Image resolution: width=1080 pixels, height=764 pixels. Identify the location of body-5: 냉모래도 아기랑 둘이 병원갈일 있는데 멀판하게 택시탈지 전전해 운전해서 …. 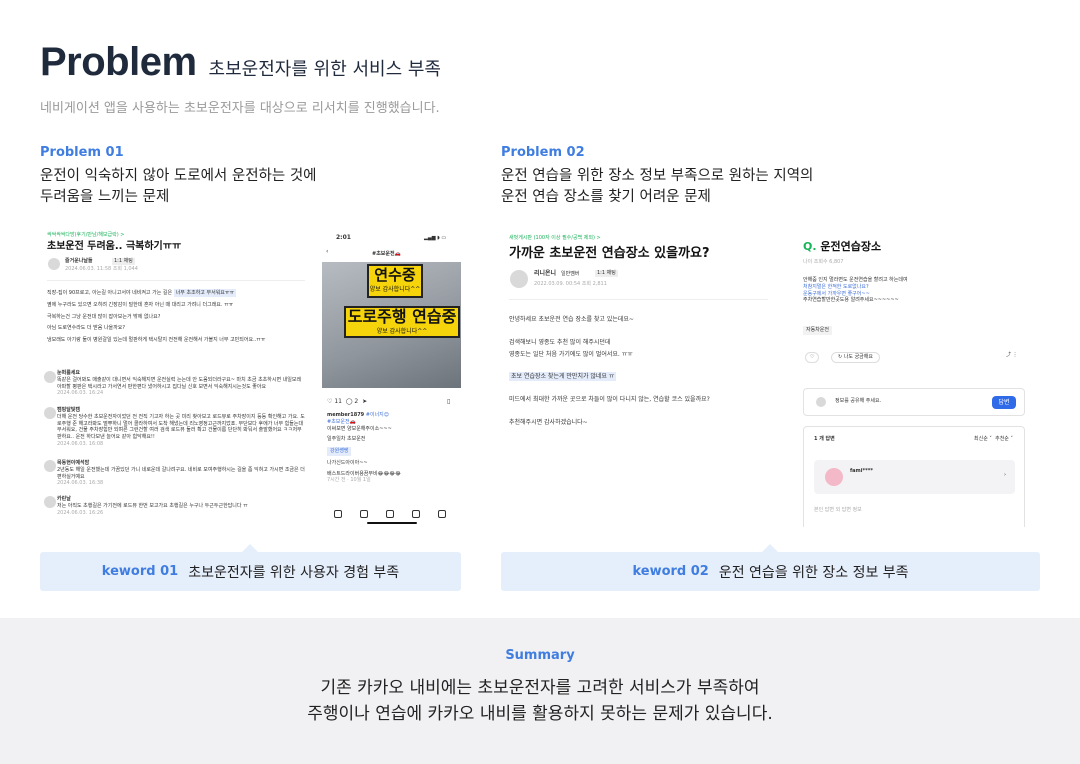
(156, 340).